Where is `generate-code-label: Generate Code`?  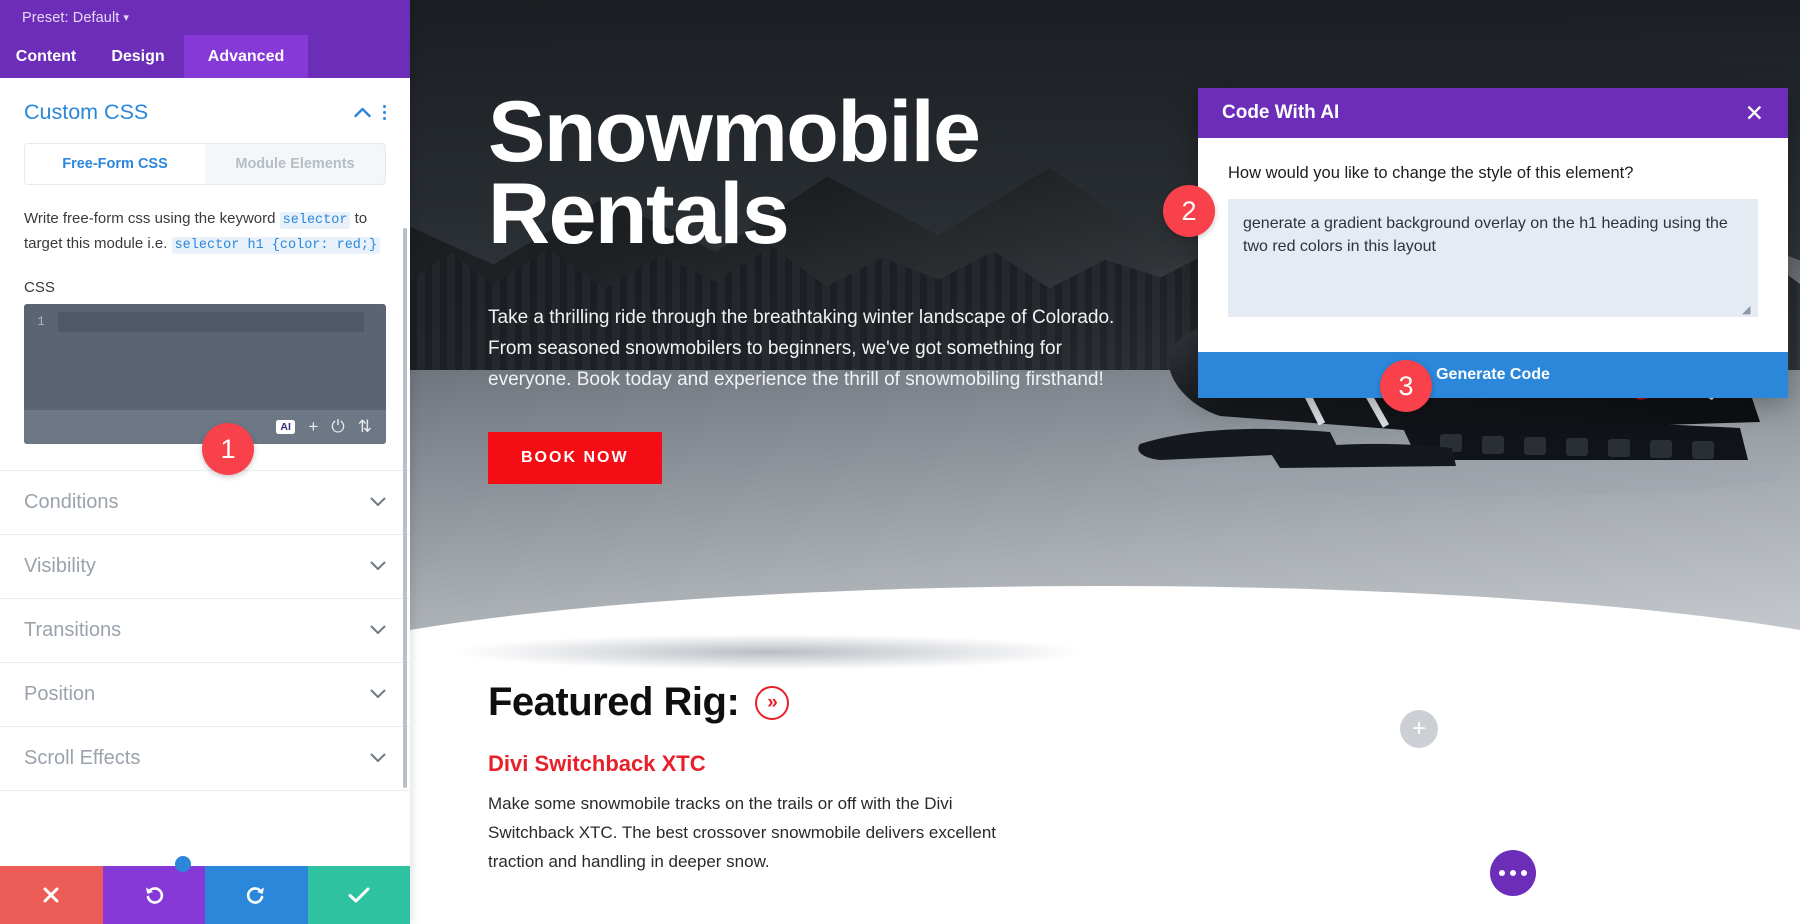 generate-code-label: Generate Code is located at coordinates (1493, 374).